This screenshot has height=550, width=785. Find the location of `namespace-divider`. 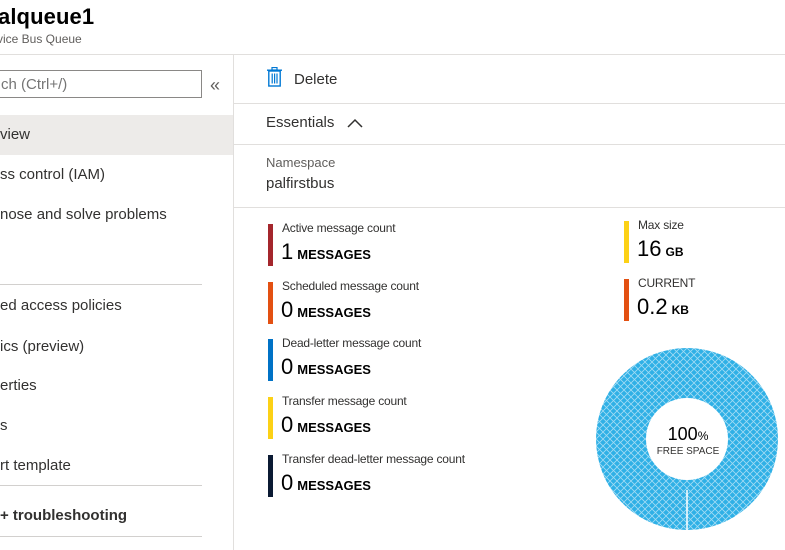

namespace-divider is located at coordinates (509, 207).